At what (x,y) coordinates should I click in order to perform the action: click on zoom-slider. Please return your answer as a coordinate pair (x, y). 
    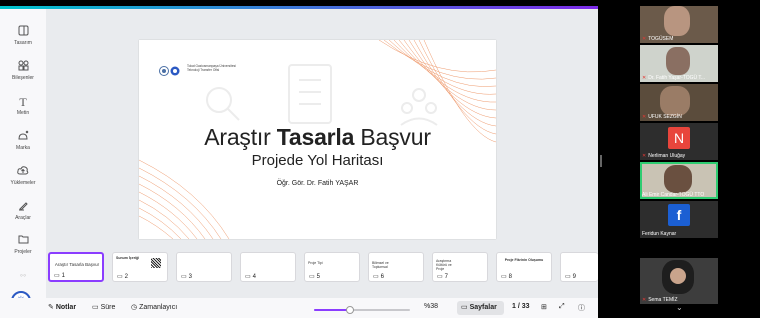
    Looking at the image, I should click on (362, 310).